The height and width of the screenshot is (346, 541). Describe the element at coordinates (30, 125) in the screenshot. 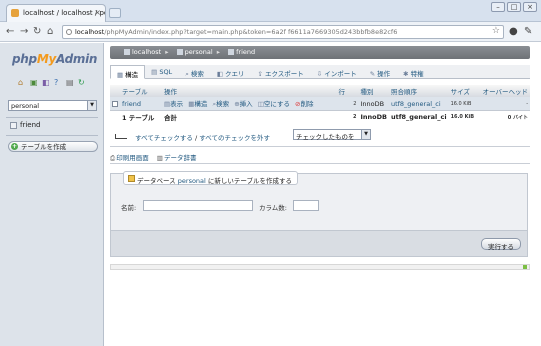

I see `nav-table-label: friend` at that location.